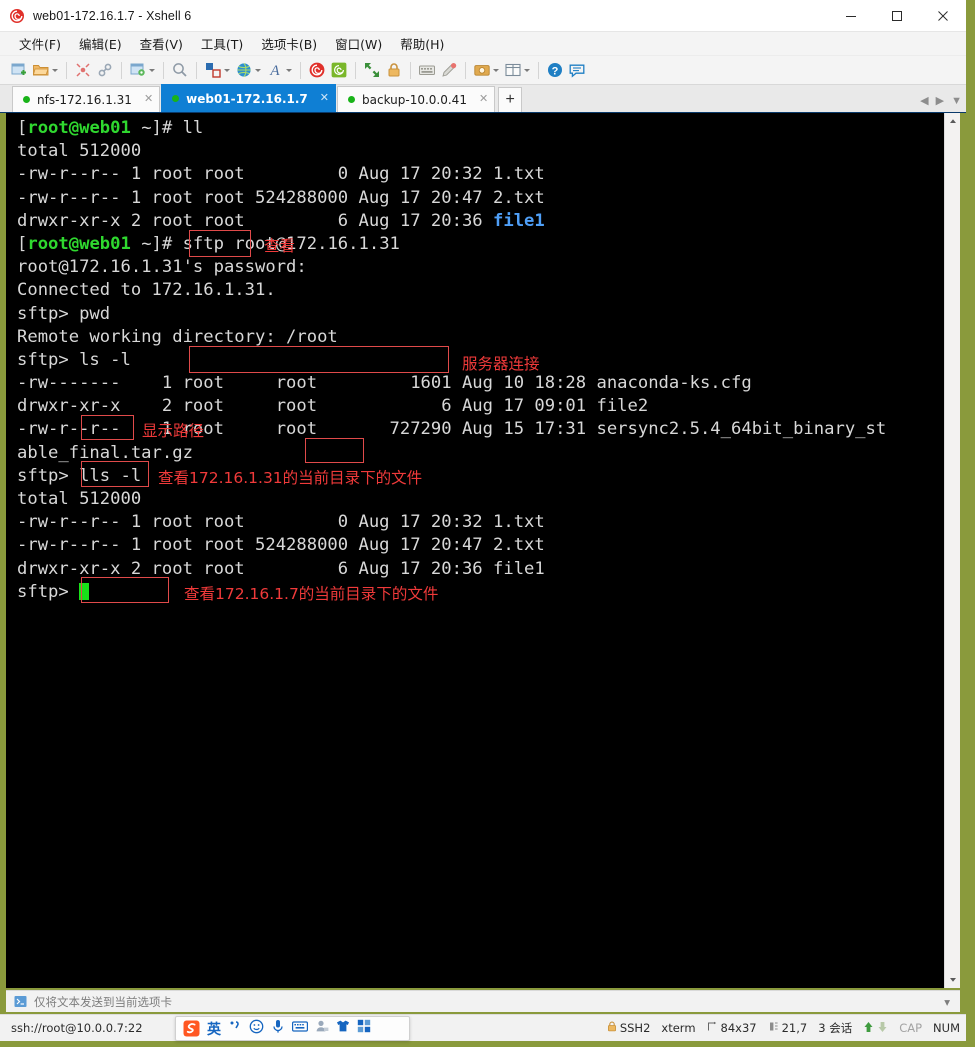  I want to click on tab-prev-icon: ◀, so click(924, 100).